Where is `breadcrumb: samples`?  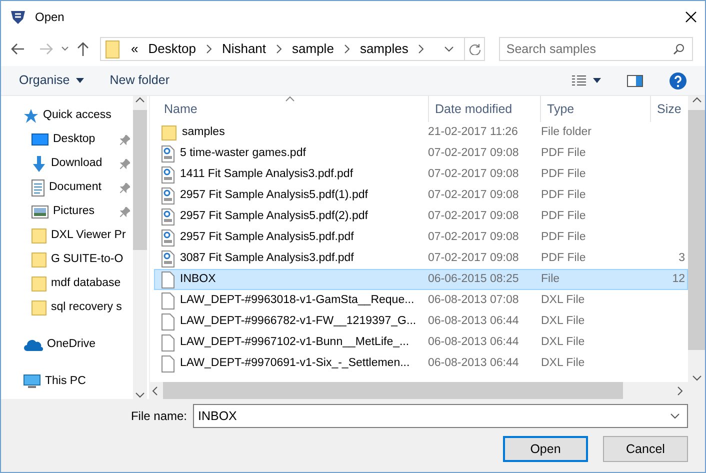
breadcrumb: samples is located at coordinates (384, 49).